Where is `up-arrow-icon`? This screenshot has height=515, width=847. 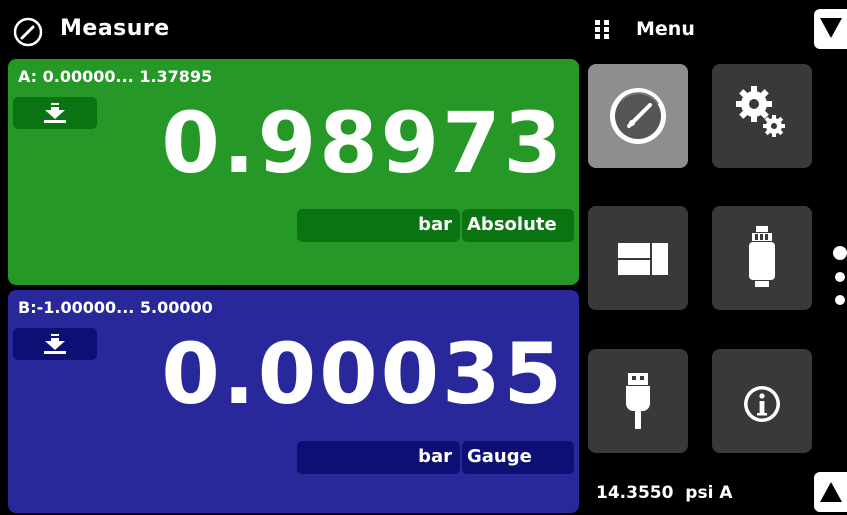
up-arrow-icon is located at coordinates (831, 492).